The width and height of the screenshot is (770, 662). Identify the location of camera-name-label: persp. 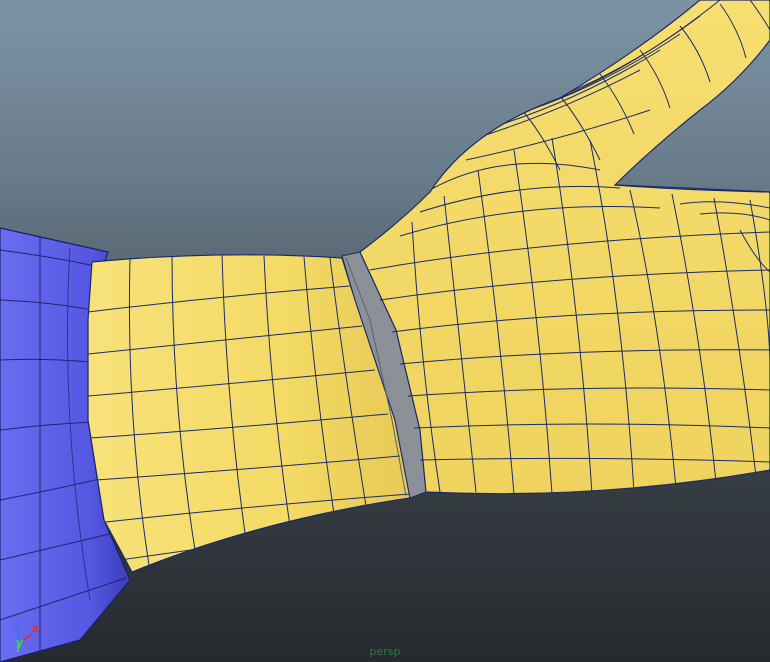
(385, 651).